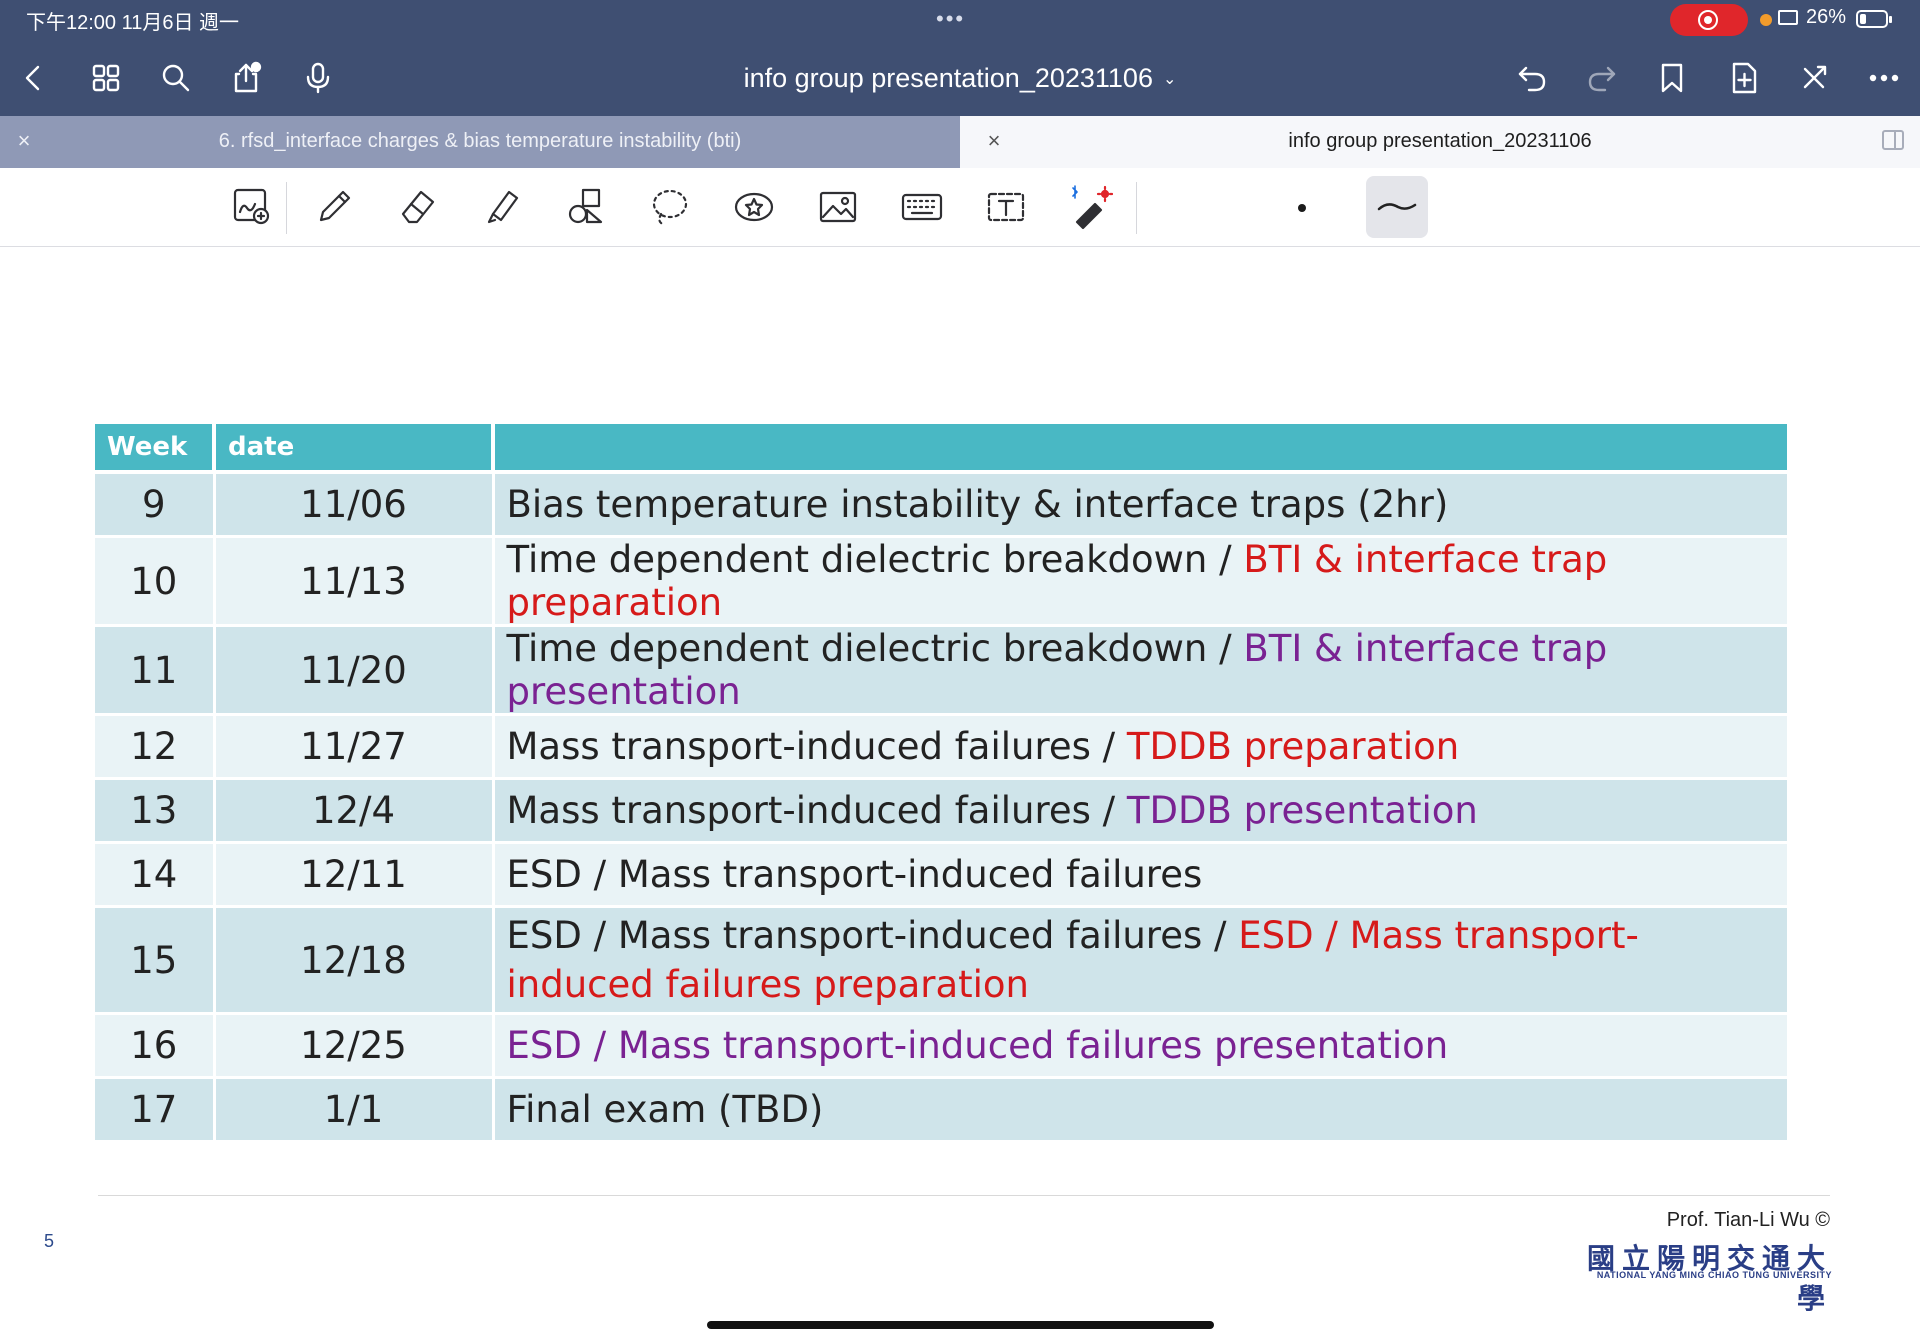 The width and height of the screenshot is (1920, 1342). Describe the element at coordinates (1169, 79) in the screenshot. I see `chevron-down-icon: ⌄` at that location.